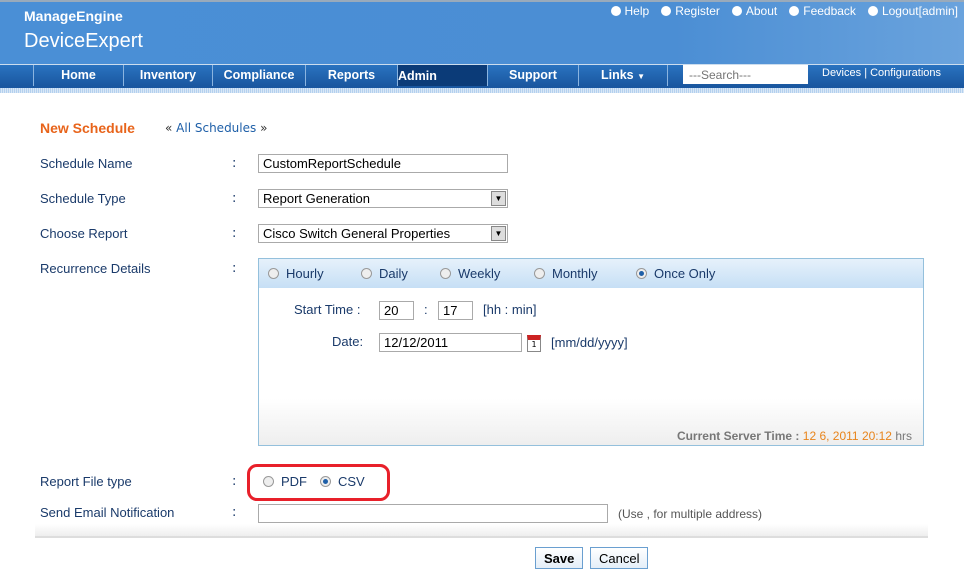  I want to click on radio-daily: Daily, so click(400, 273).